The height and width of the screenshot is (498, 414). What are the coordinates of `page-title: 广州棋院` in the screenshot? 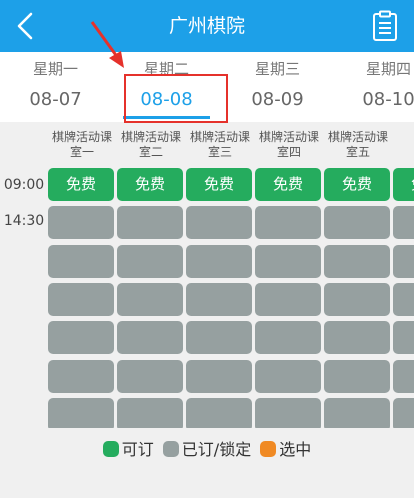 It's located at (206, 26).